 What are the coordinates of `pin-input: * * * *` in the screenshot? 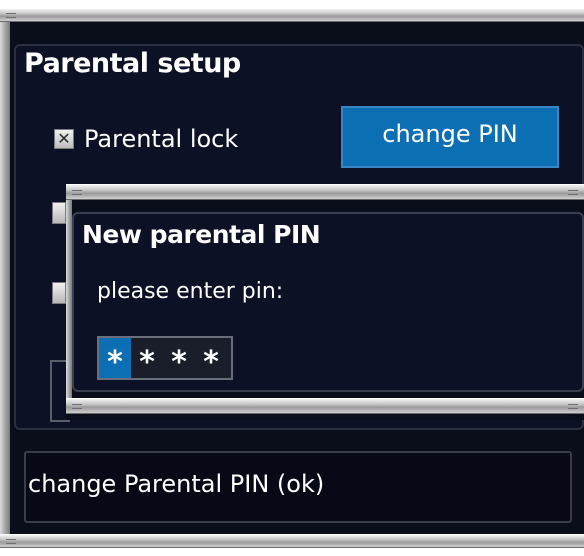 It's located at (165, 358).